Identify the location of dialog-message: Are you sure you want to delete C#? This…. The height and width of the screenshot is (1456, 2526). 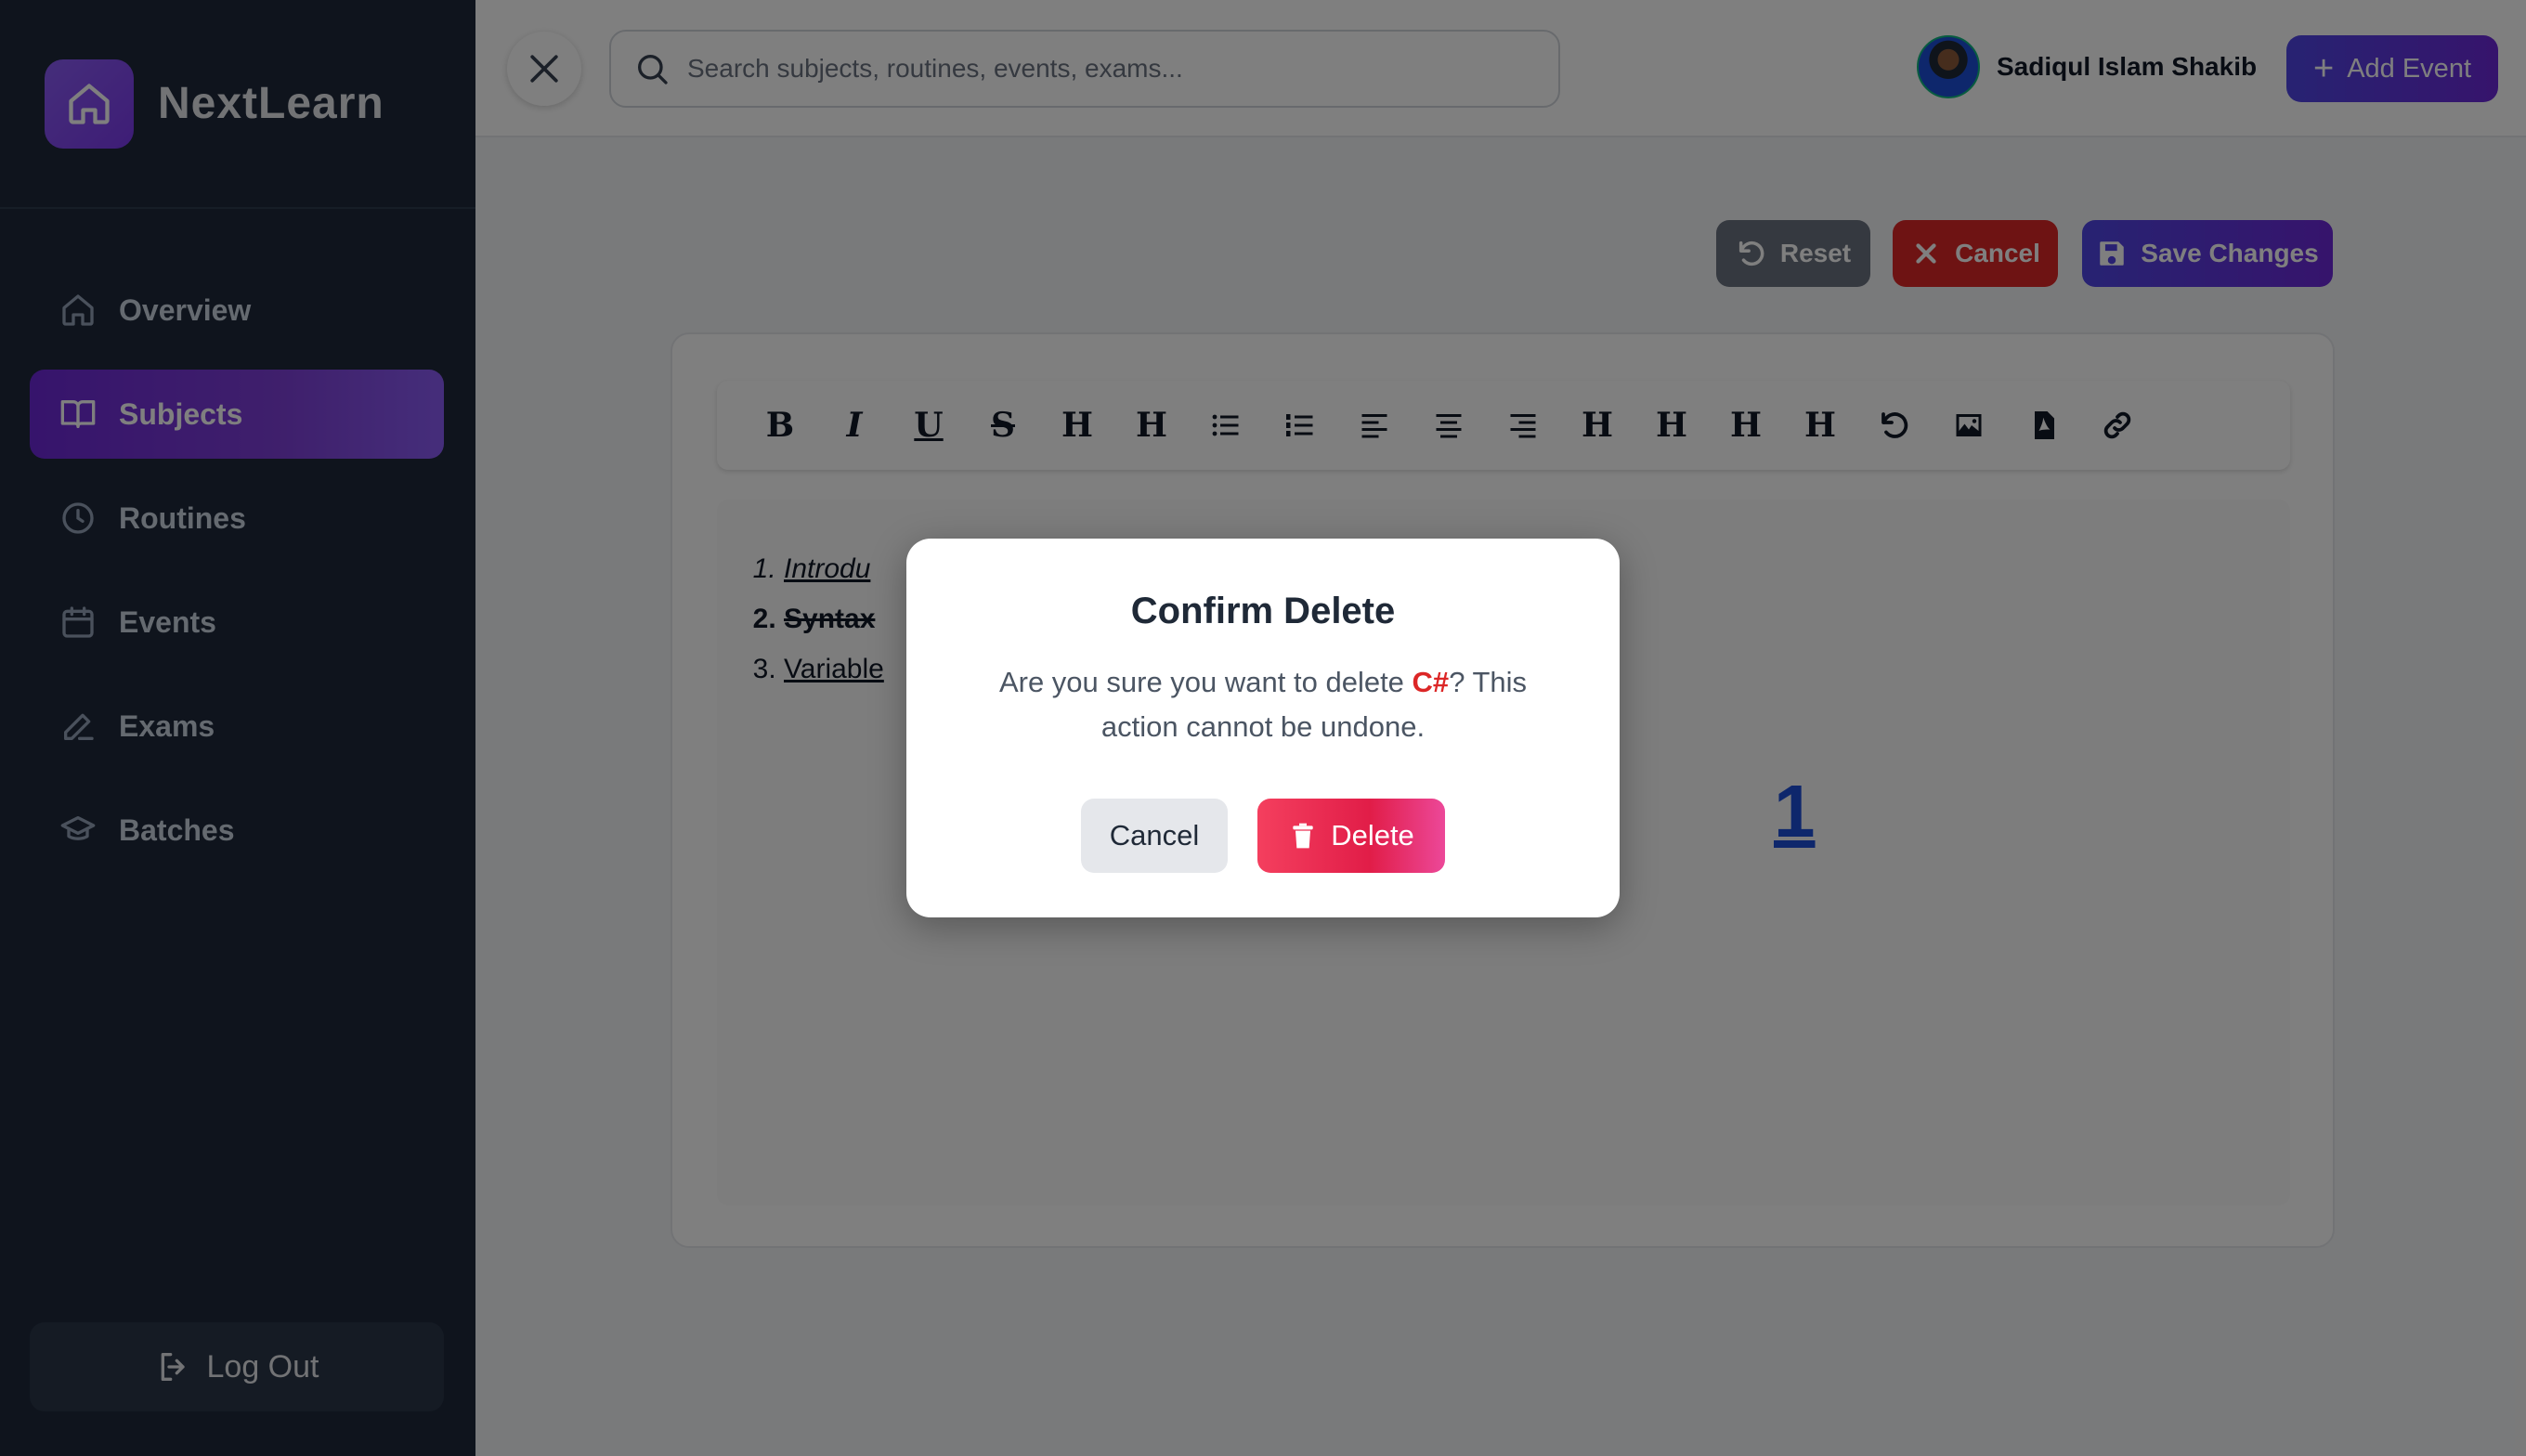
(1263, 704).